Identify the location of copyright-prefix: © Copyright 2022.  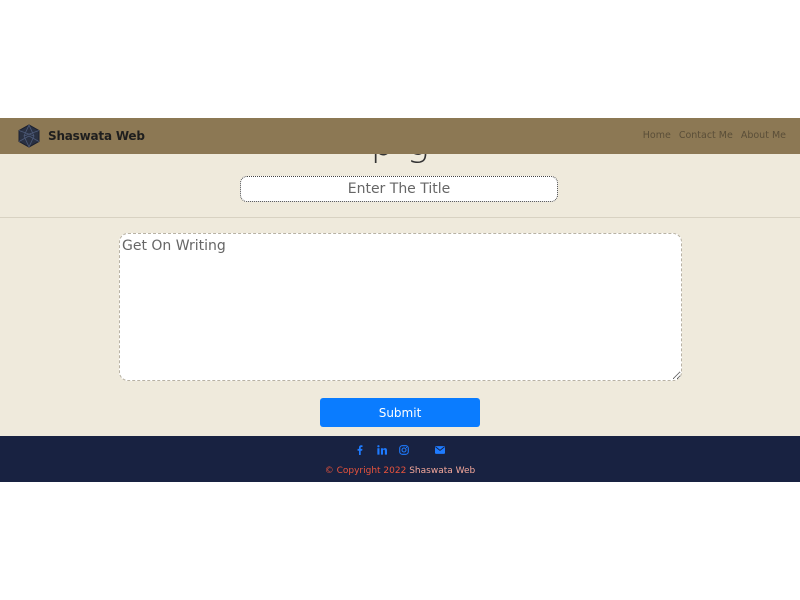
(365, 471).